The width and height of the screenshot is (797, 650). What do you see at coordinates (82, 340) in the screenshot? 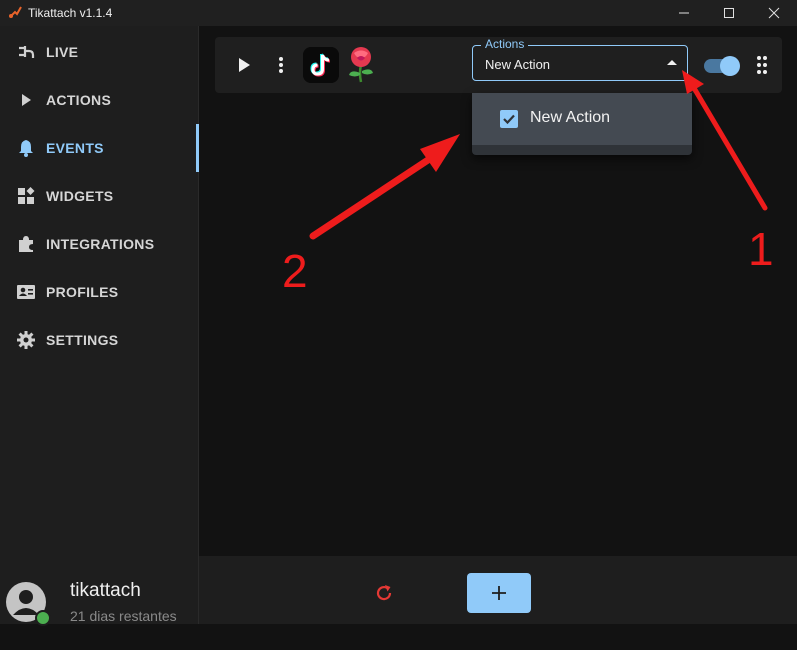
I see `sidebar-item-label: SETTINGS` at bounding box center [82, 340].